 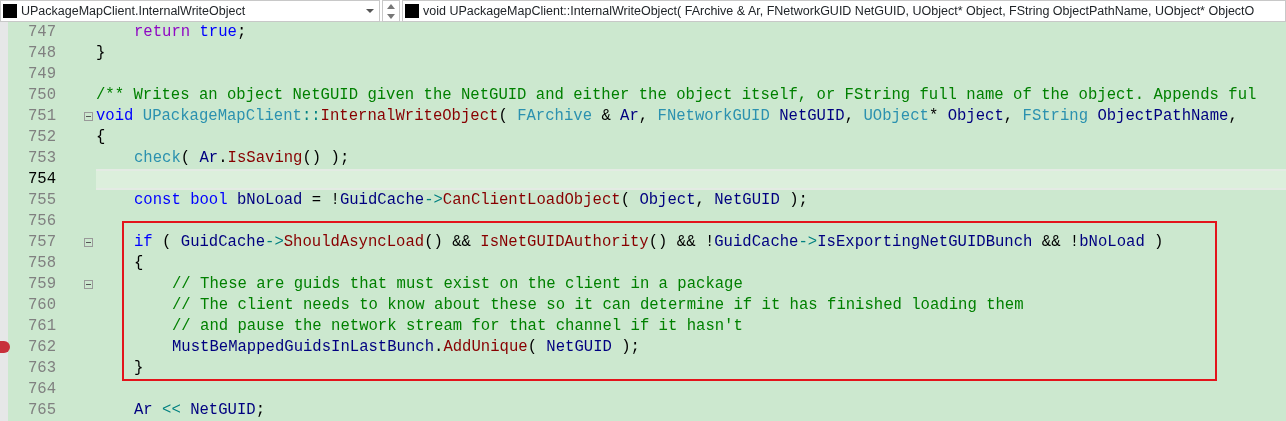 I want to click on code-line: MustBeMappedGuidsInLastBunch.AddUnique( NetGUID );, so click(x=406, y=347).